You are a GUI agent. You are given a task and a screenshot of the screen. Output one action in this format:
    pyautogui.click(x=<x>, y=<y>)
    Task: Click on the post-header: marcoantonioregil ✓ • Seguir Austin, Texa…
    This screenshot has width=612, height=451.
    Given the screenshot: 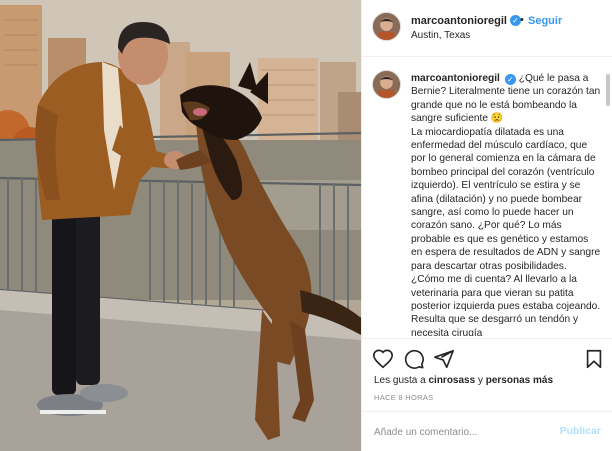 What is the action you would take?
    pyautogui.click(x=487, y=28)
    